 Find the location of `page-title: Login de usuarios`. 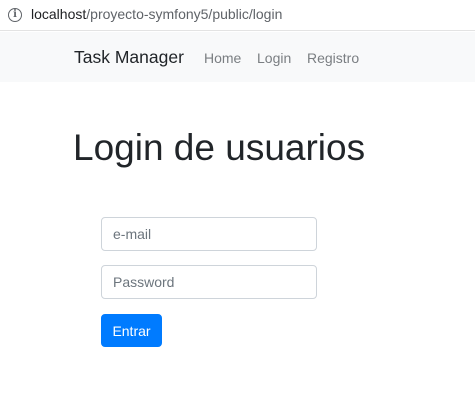

page-title: Login de usuarios is located at coordinates (219, 147).